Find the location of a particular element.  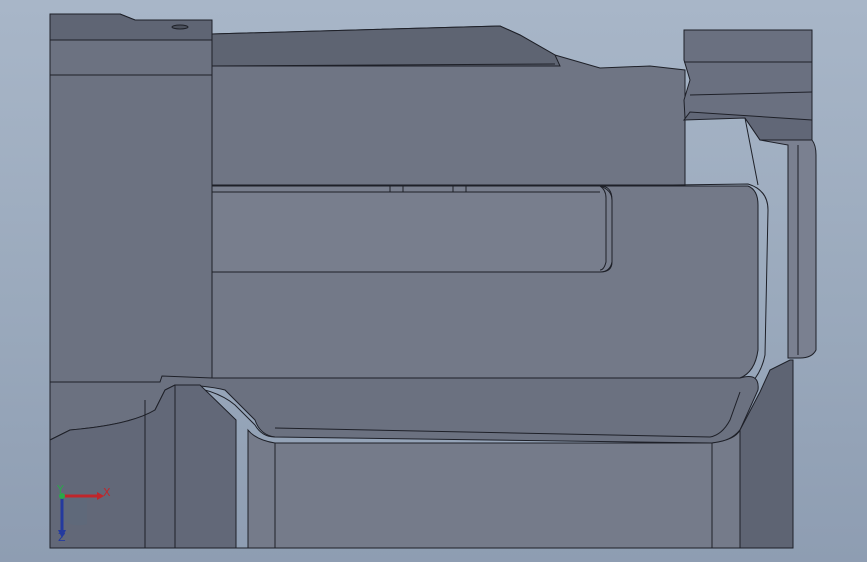

slot-face is located at coordinates (412, 229).